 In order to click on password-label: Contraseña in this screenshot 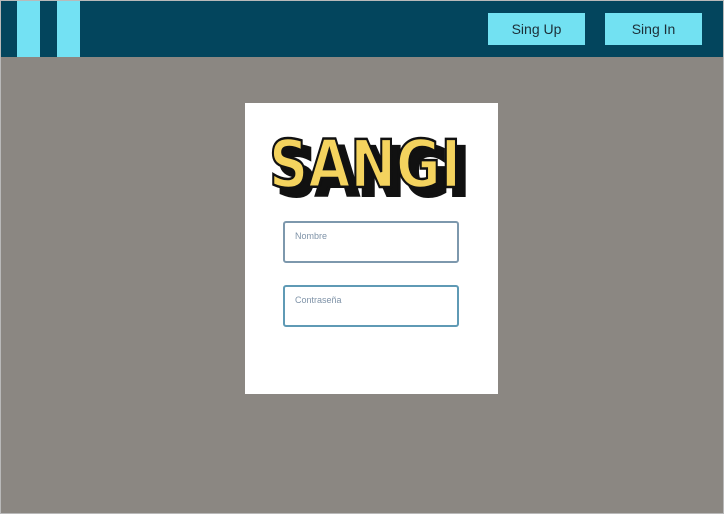, I will do `click(318, 300)`.